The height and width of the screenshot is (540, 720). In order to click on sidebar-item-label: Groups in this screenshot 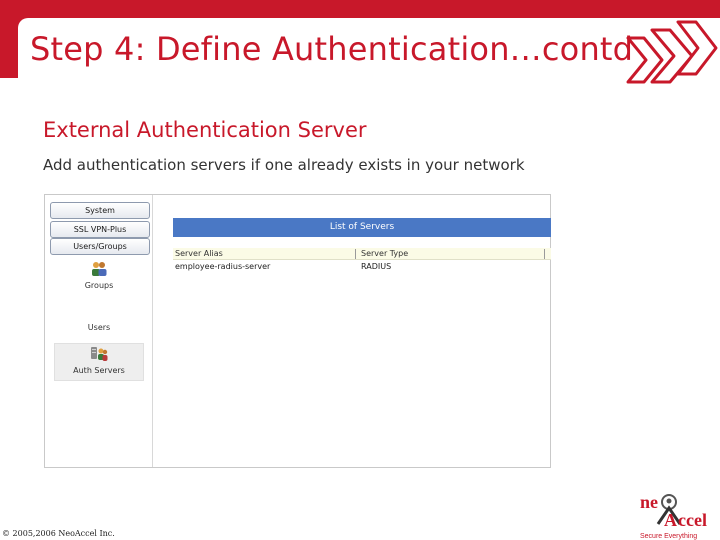, I will do `click(99, 285)`.